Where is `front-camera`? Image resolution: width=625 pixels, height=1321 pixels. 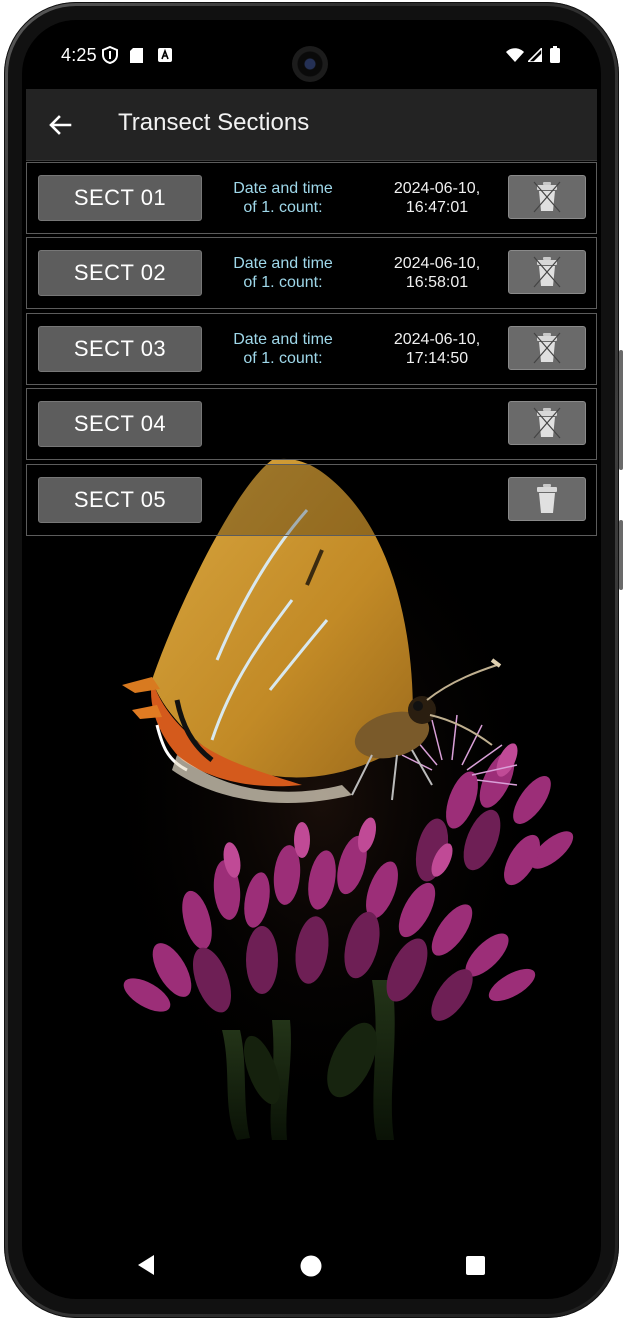
front-camera is located at coordinates (310, 64).